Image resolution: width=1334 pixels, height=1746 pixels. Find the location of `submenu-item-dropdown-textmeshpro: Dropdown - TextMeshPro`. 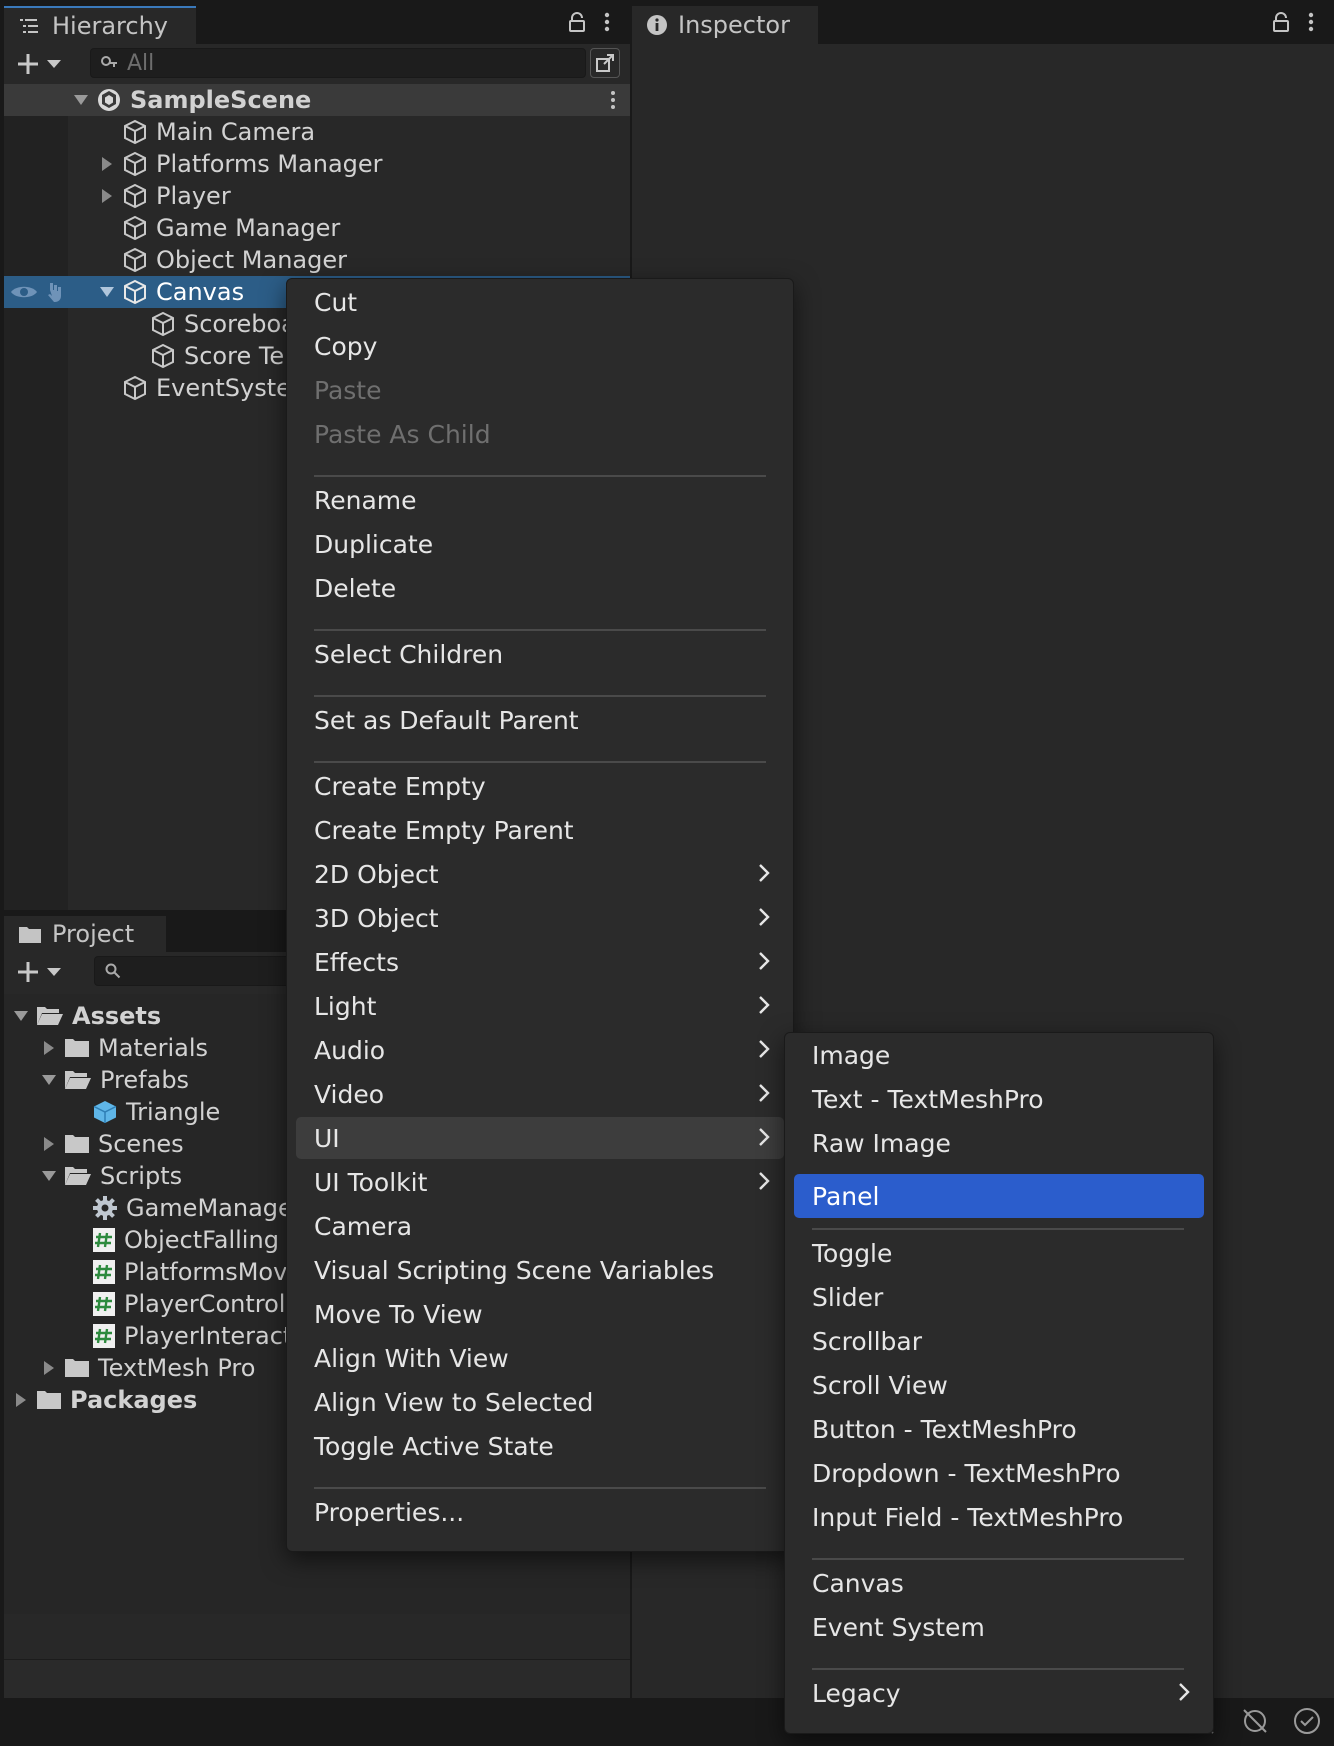

submenu-item-dropdown-textmeshpro: Dropdown - TextMeshPro is located at coordinates (999, 1473).